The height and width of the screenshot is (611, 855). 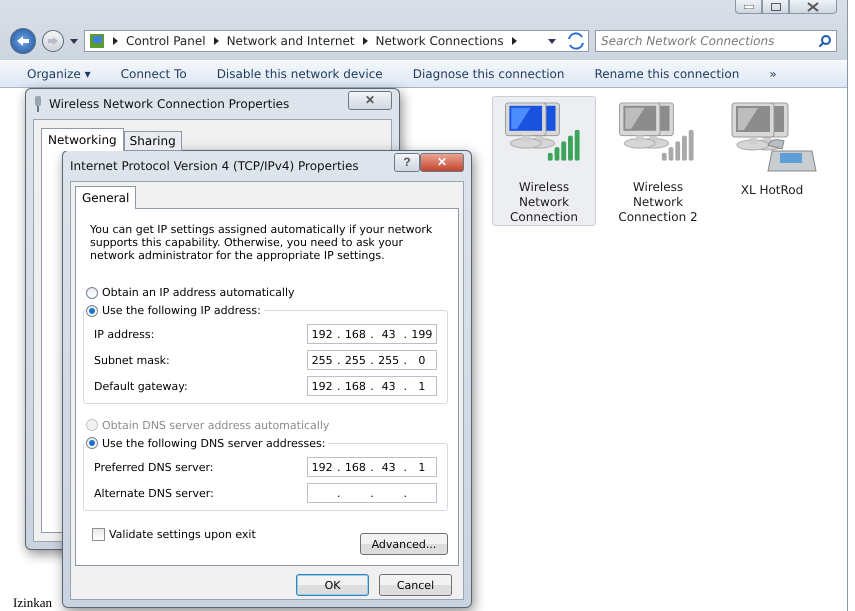 What do you see at coordinates (370, 100) in the screenshot?
I see `close-button: ✕` at bounding box center [370, 100].